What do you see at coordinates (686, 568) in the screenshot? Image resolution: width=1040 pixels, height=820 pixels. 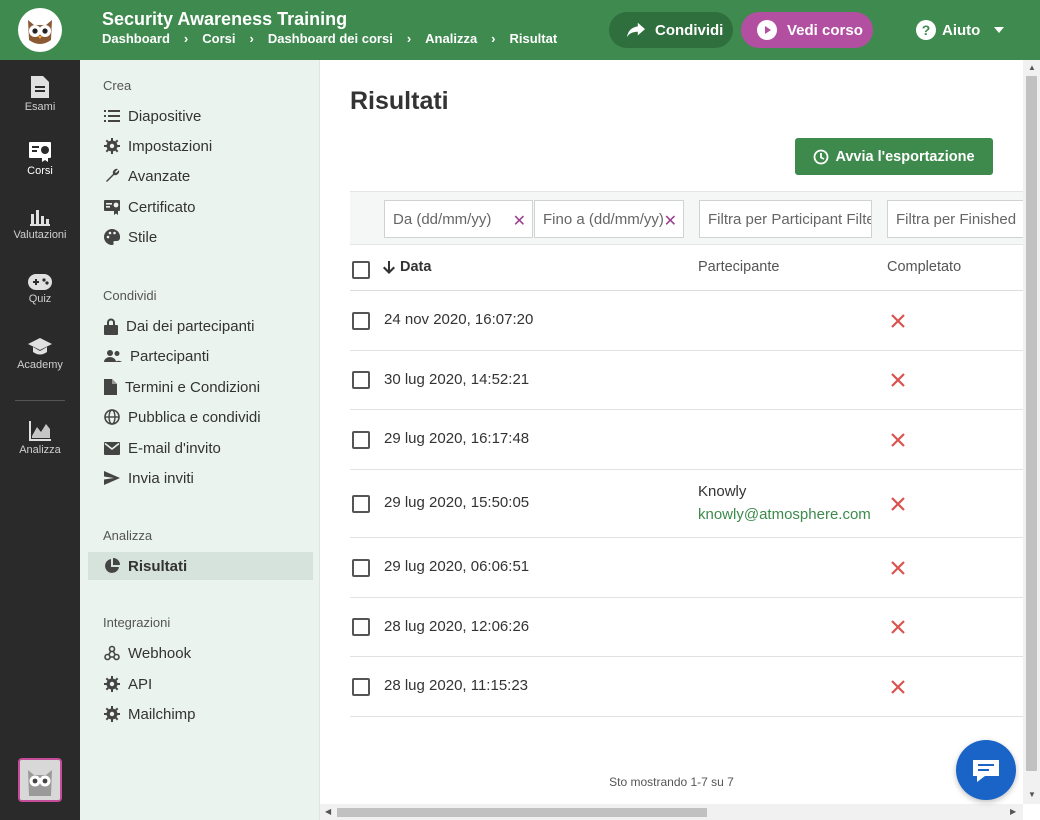 I see `table-row: 29 lug 2020, 06:06:51` at bounding box center [686, 568].